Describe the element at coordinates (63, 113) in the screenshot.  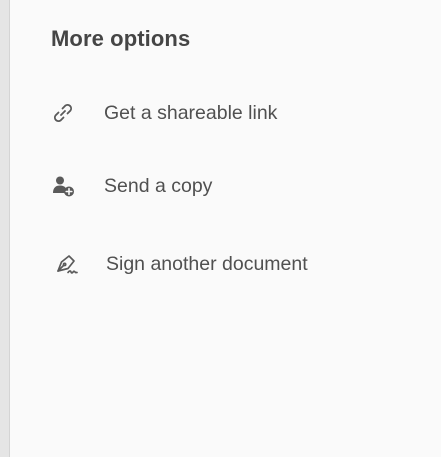
I see `link-icon` at that location.